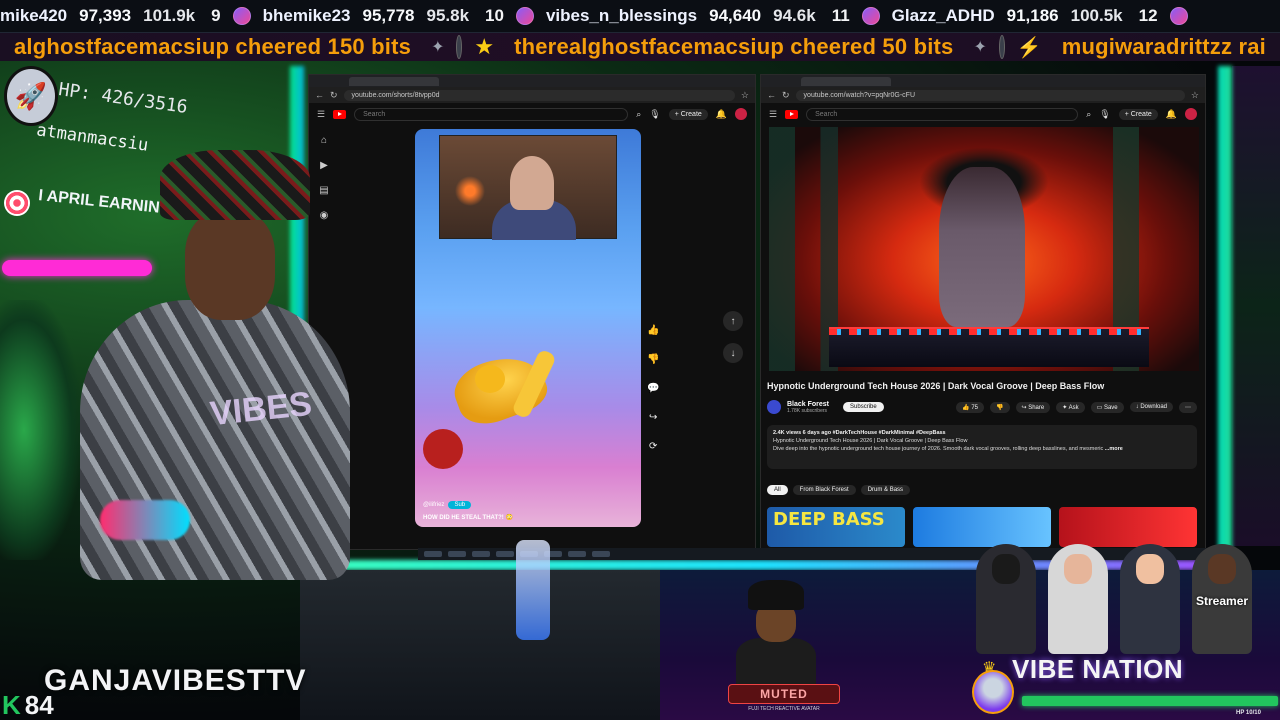  I want to click on short-video-player: @ilifriez Sub HOW DID HE STEAL THAT?! 😳, so click(528, 328).